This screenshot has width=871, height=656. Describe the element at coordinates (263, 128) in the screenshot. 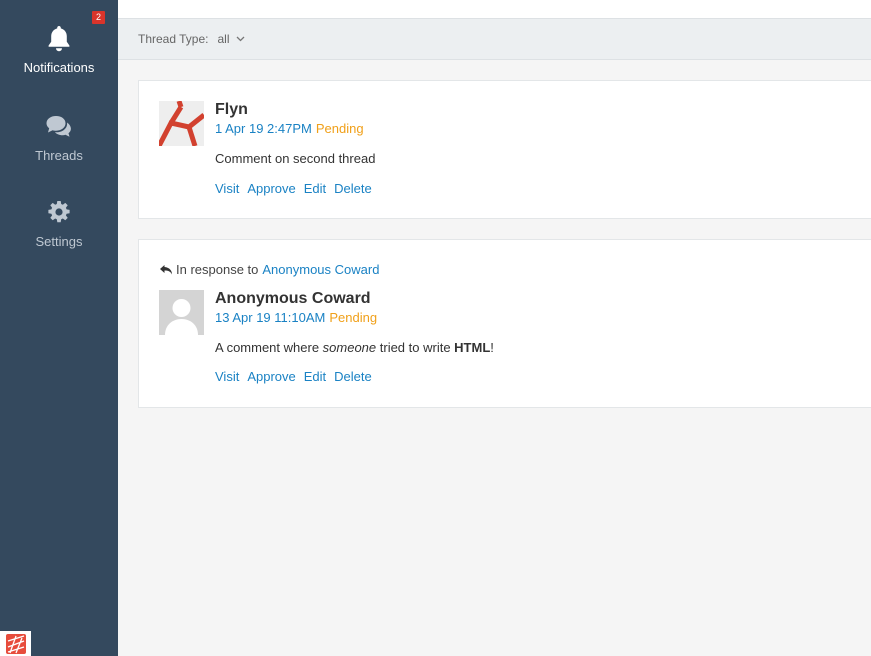

I see `comment-date-link: 1 Apr 19 2:47PM` at that location.